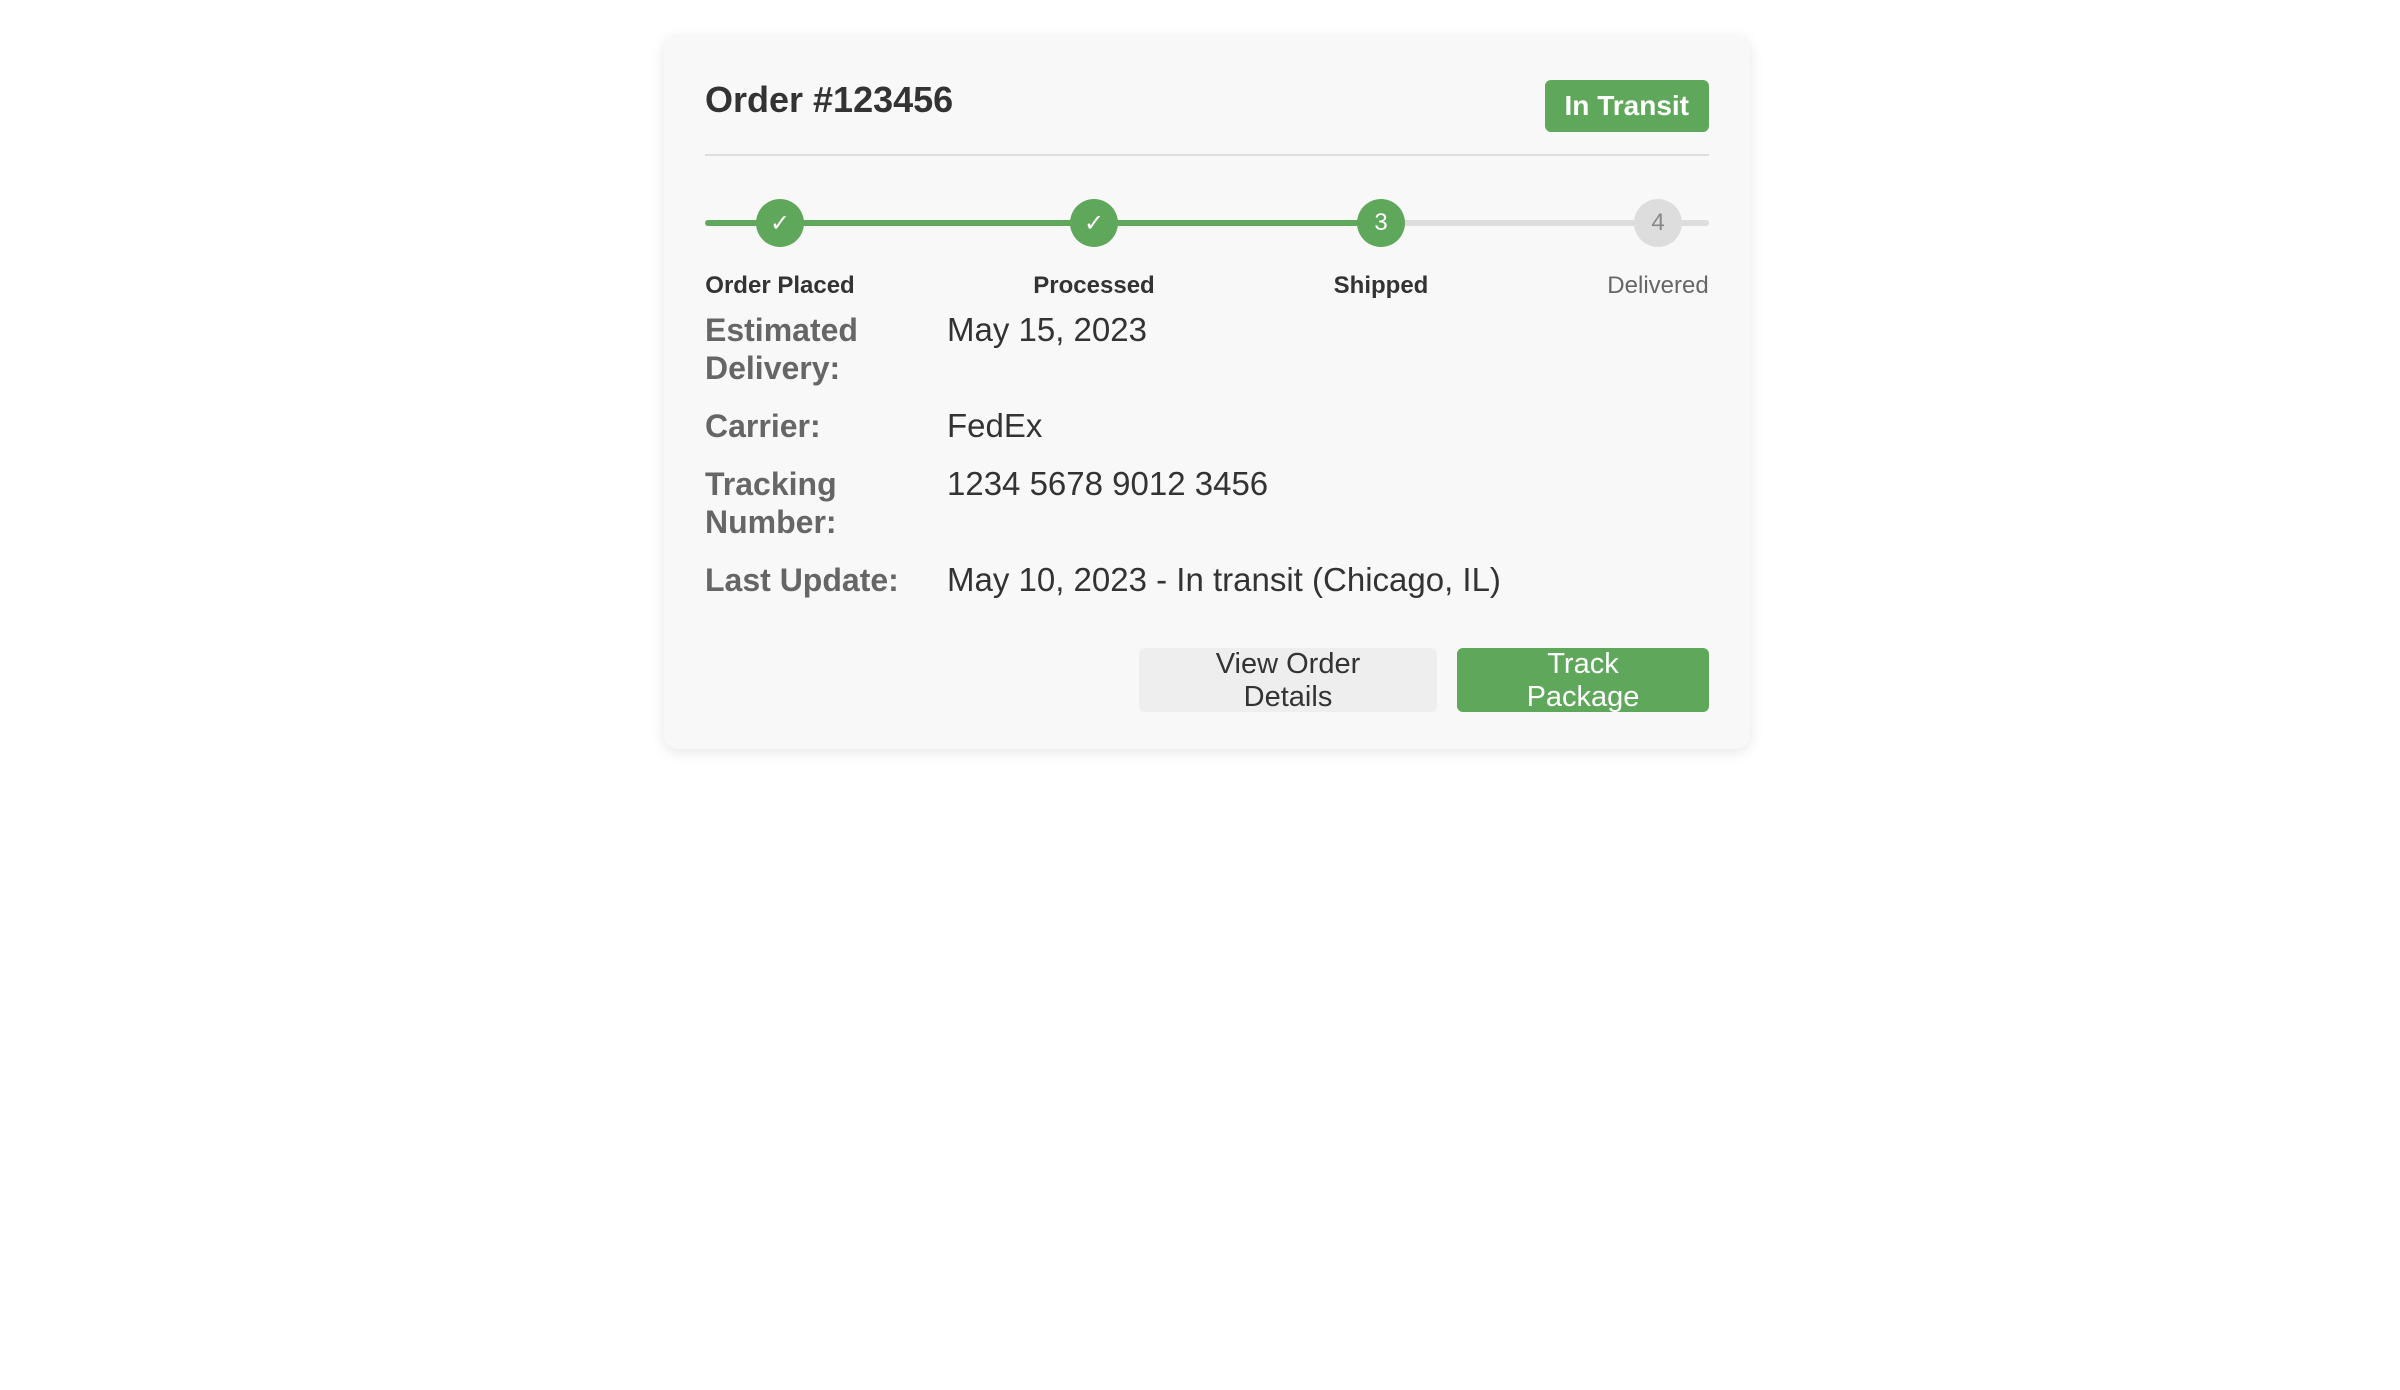 This screenshot has height=1390, width=2400. What do you see at coordinates (771, 503) in the screenshot?
I see `detail-label: Tracking Number:` at bounding box center [771, 503].